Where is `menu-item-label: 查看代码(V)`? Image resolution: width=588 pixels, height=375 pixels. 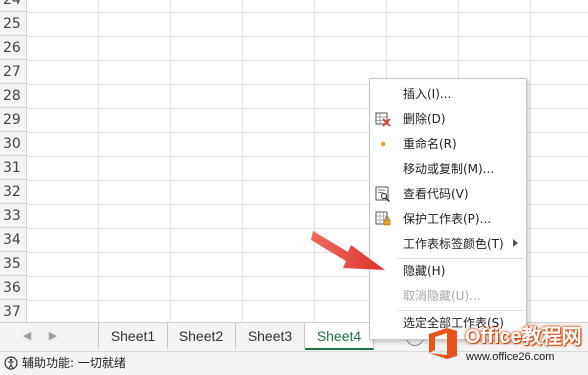 menu-item-label: 查看代码(V) is located at coordinates (436, 194).